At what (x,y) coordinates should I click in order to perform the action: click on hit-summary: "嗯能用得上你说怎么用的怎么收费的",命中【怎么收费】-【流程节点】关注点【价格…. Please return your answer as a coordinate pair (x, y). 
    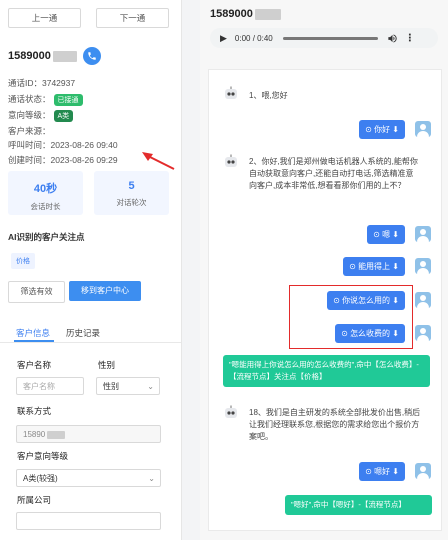
    Looking at the image, I should click on (326, 371).